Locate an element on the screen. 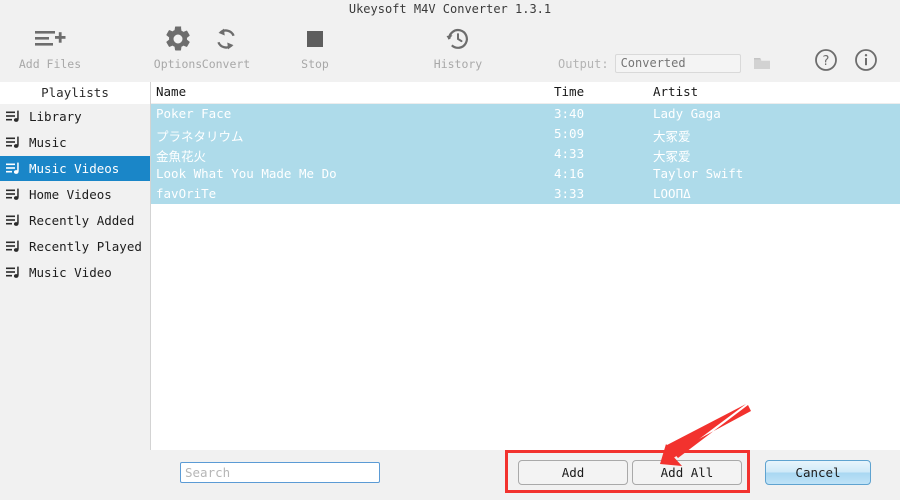 Image resolution: width=900 pixels, height=500 pixels. help-button: ? is located at coordinates (826, 62).